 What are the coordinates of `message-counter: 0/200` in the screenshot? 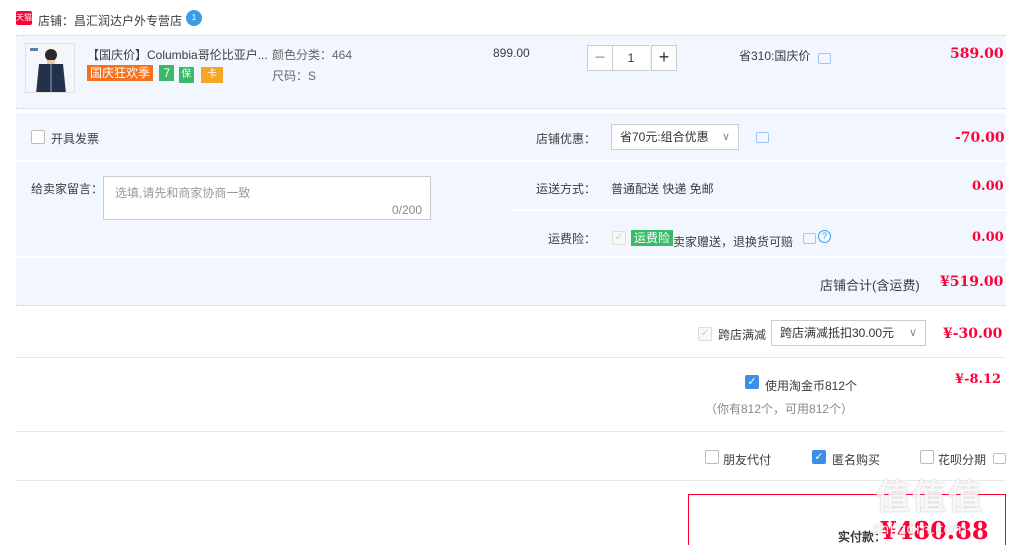 It's located at (406, 210).